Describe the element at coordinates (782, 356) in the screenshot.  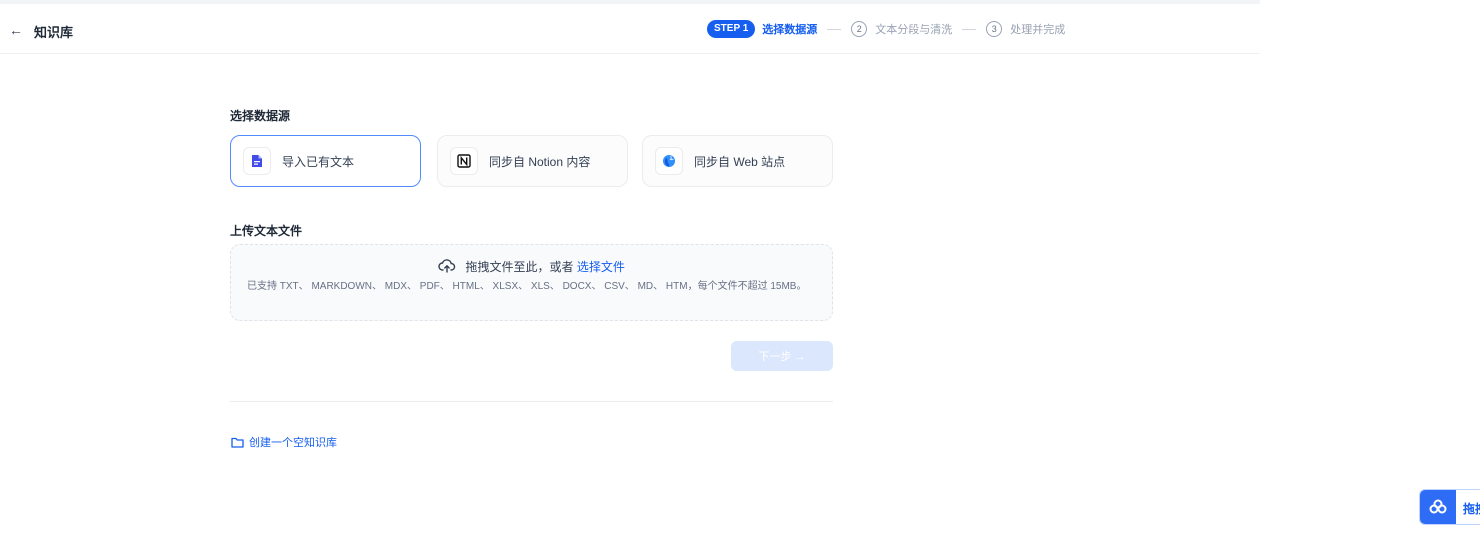
I see `next-step-button: 下一步 →` at that location.